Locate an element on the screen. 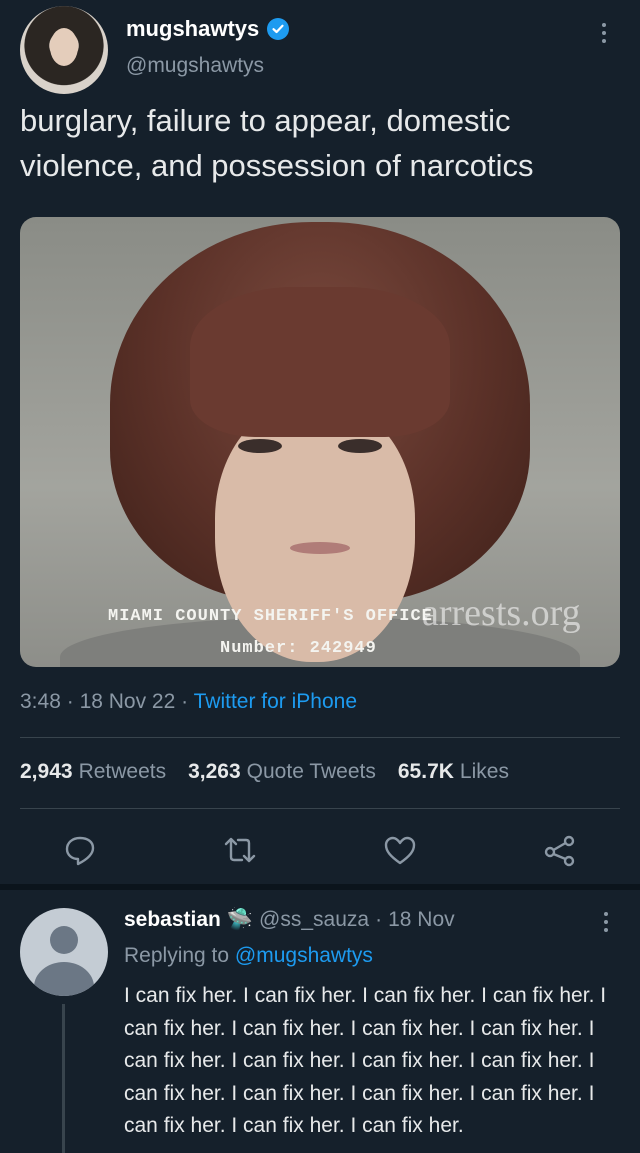 This screenshot has height=1153, width=640. reply-display-name: sebastian is located at coordinates (172, 920).